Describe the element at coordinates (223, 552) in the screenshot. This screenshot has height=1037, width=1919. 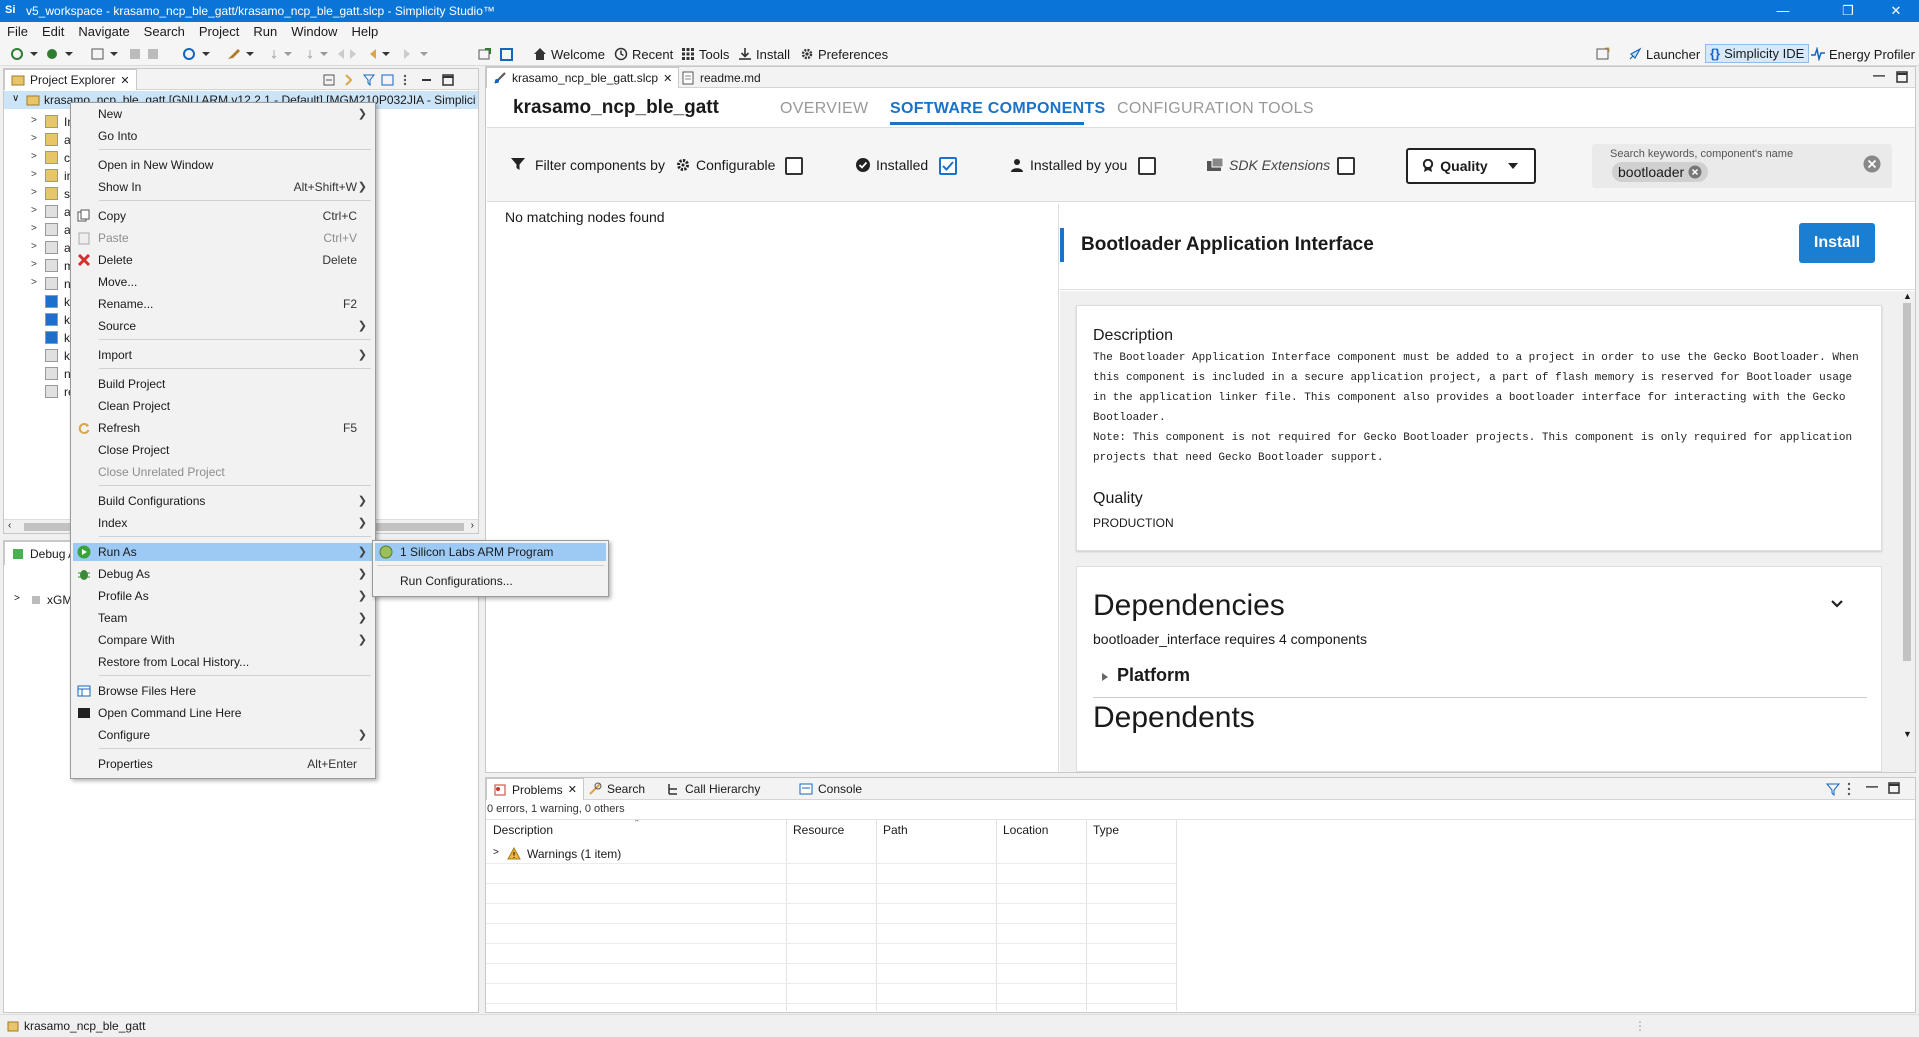
I see `menu-item-run-as: Run As ❯` at that location.